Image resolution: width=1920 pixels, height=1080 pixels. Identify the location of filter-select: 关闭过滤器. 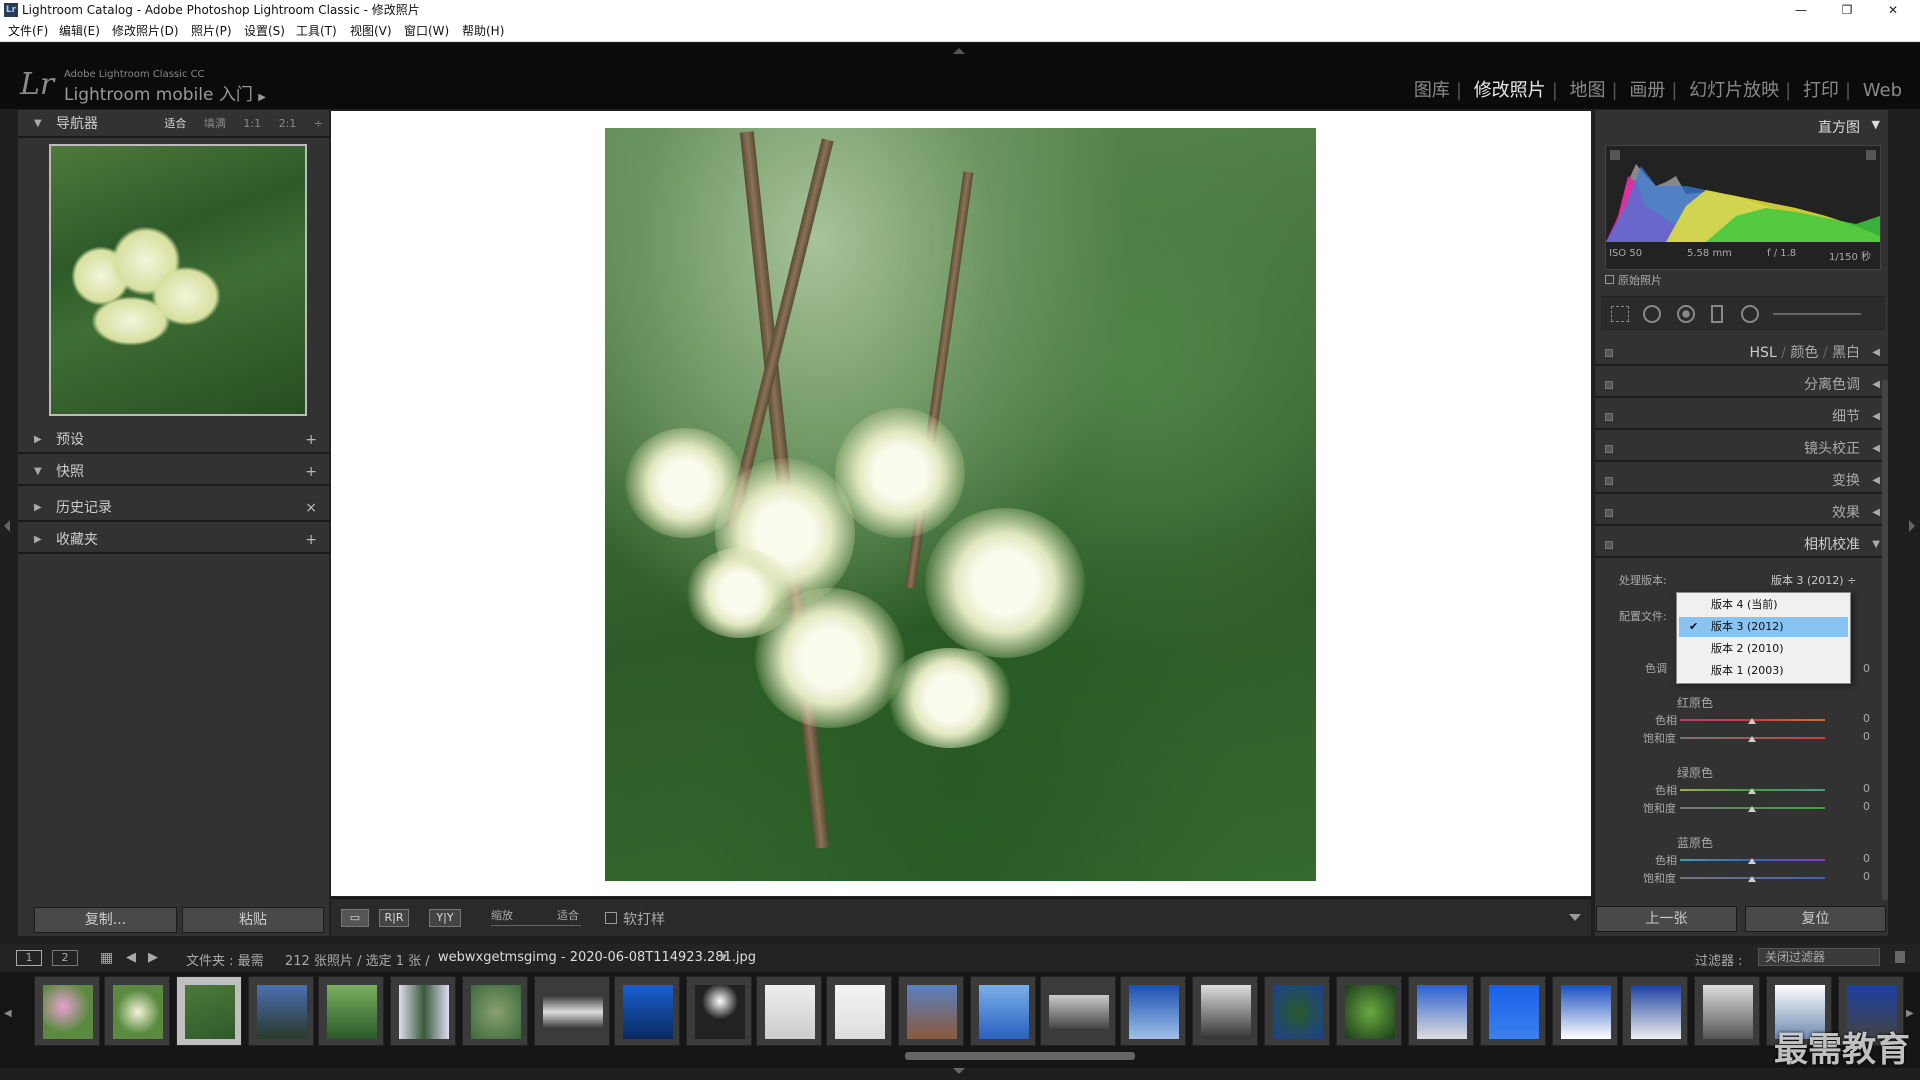
(1819, 957).